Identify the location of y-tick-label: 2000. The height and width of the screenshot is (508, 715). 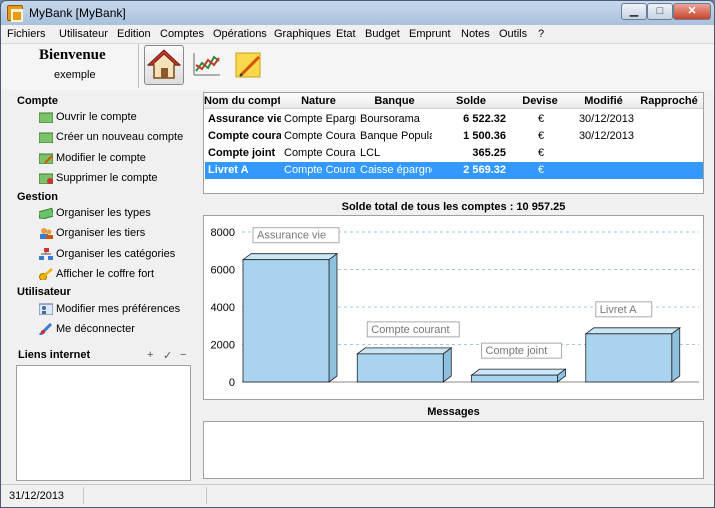
(223, 346).